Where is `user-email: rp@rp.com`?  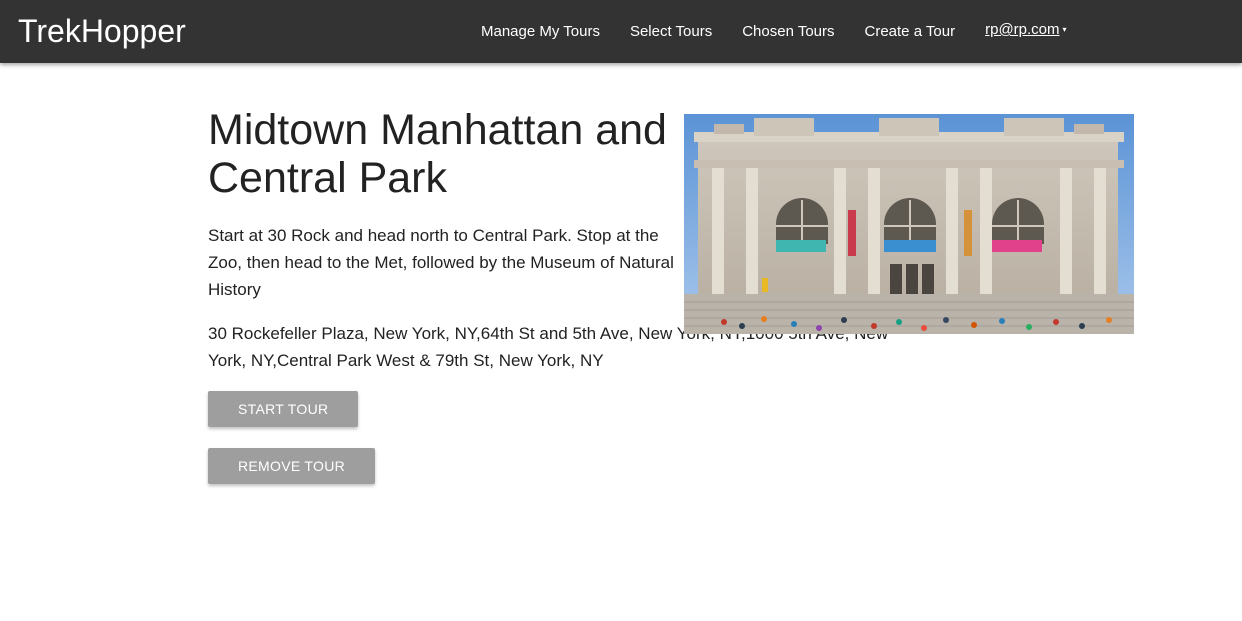 user-email: rp@rp.com is located at coordinates (1022, 29).